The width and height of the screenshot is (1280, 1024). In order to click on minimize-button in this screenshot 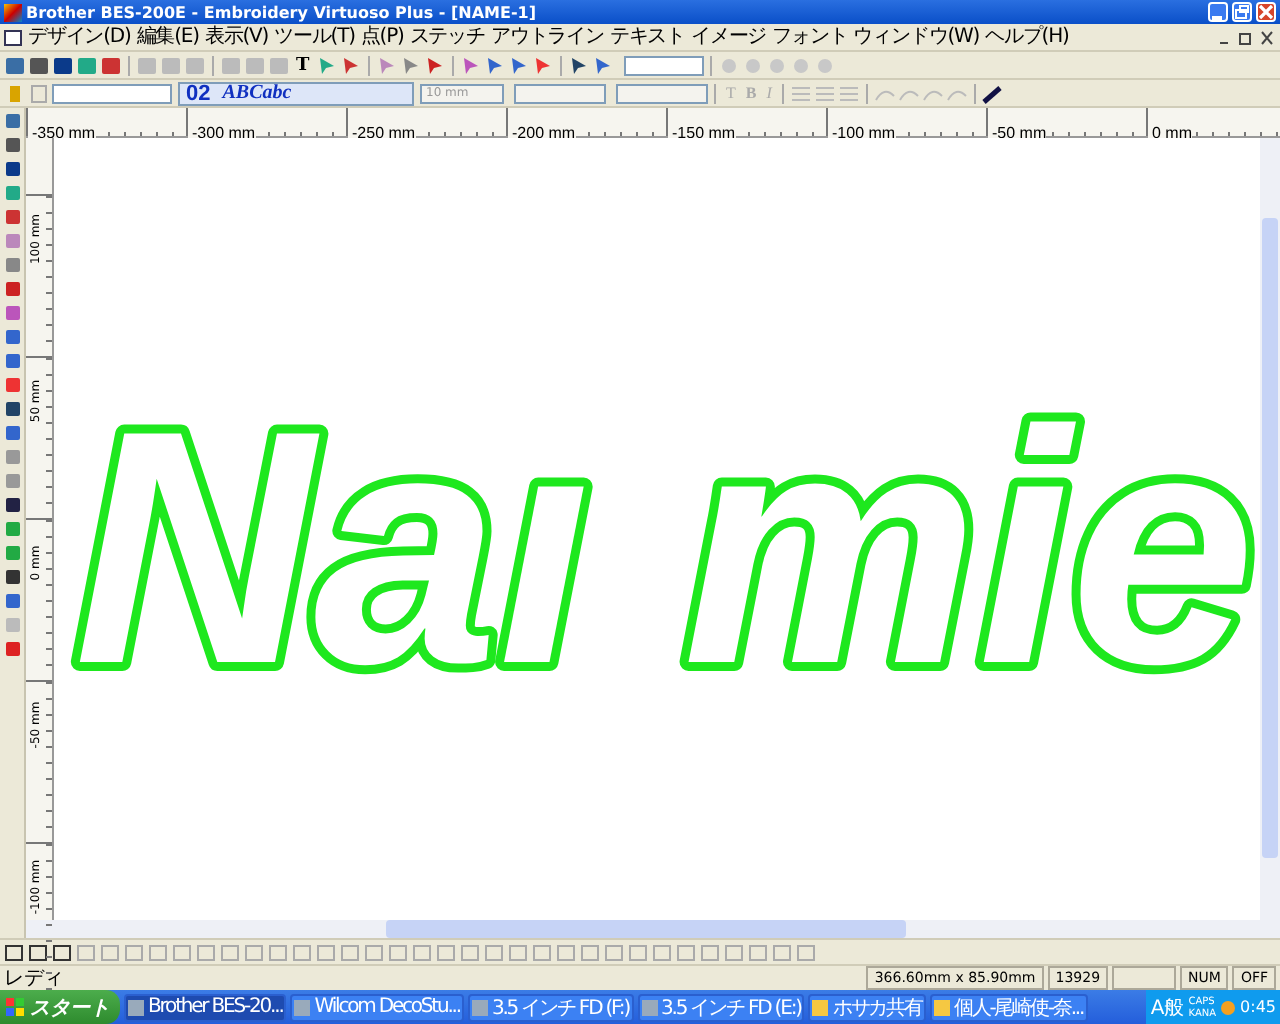, I will do `click(1218, 12)`.